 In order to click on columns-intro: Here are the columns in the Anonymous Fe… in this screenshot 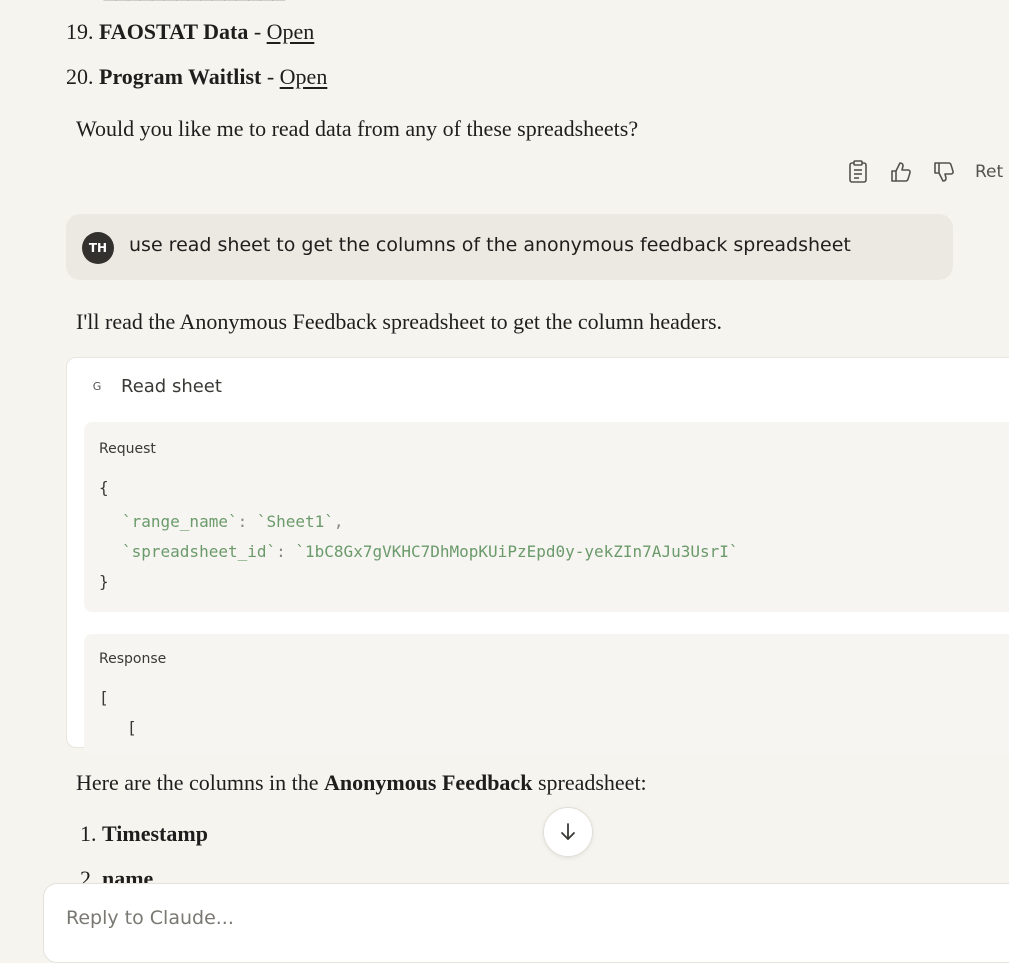, I will do `click(361, 783)`.